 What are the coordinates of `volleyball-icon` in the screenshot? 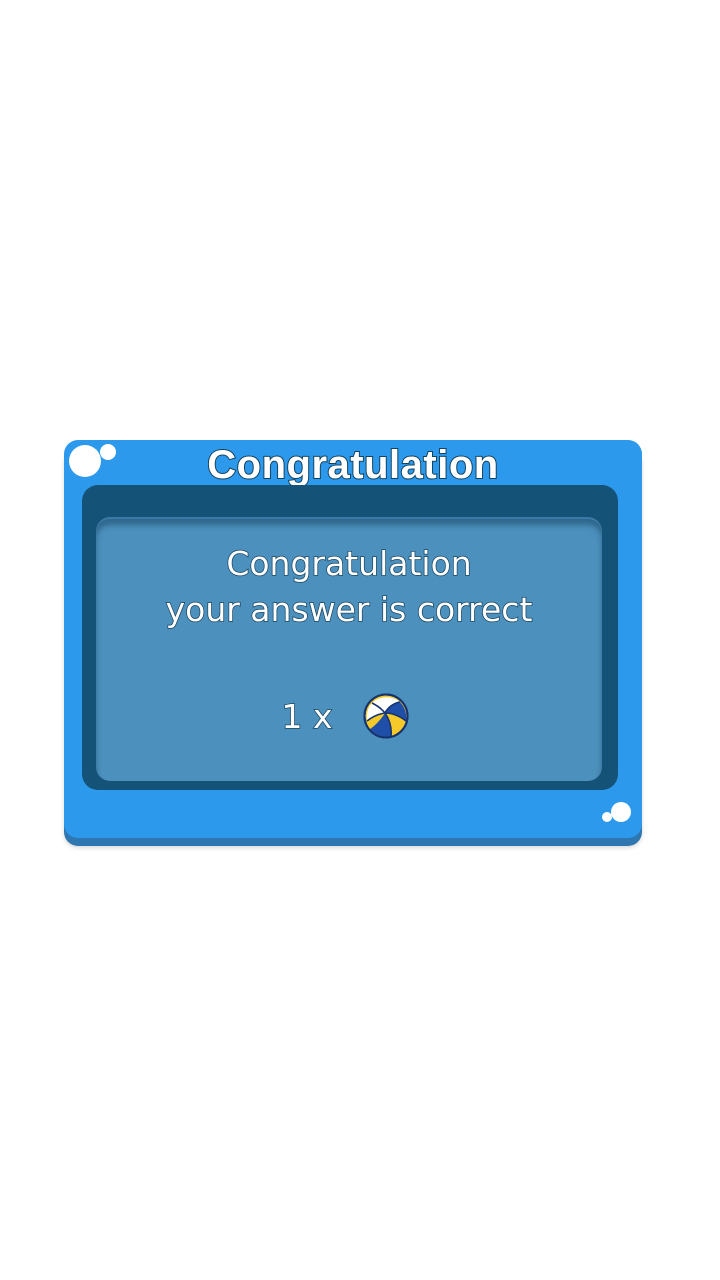 It's located at (385, 716).